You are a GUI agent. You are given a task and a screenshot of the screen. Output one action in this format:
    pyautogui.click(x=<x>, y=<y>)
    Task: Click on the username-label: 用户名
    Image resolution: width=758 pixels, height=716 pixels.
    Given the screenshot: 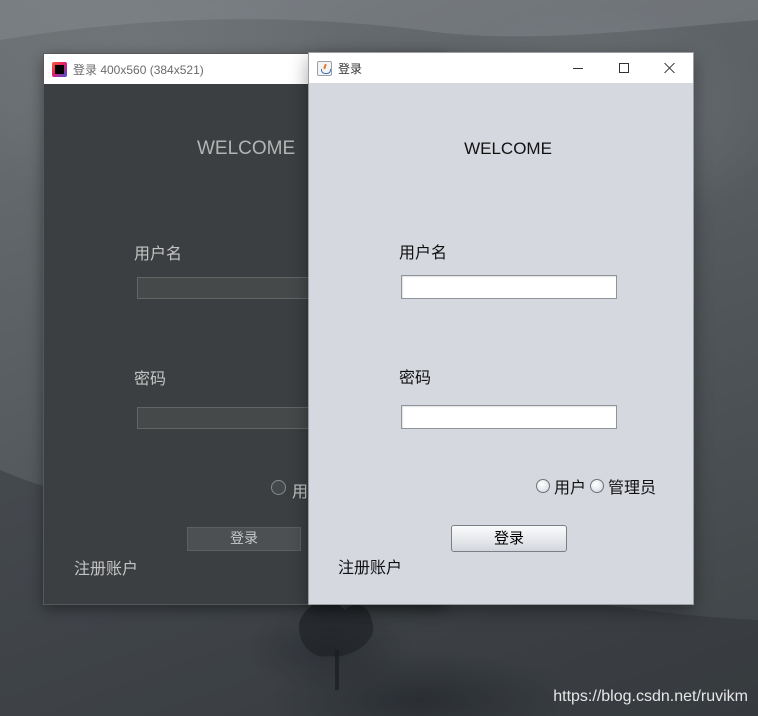 What is the action you would take?
    pyautogui.click(x=423, y=252)
    